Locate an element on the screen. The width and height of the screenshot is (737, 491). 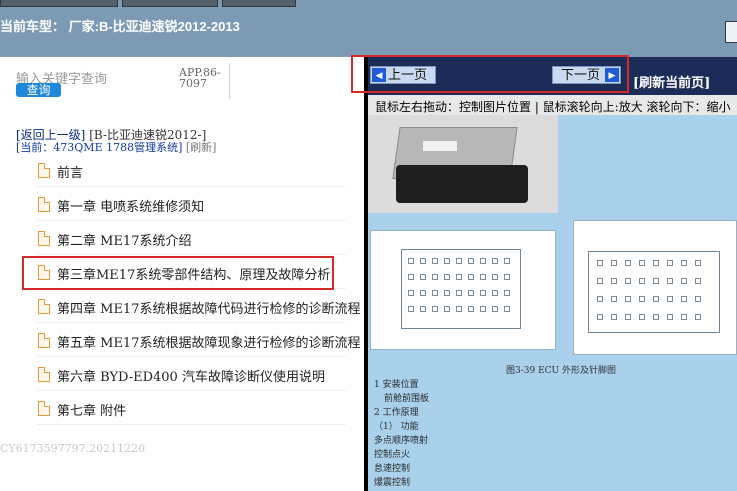
menu-item-chapter-1: 第一章 电喷系统维修须知 is located at coordinates (191, 204).